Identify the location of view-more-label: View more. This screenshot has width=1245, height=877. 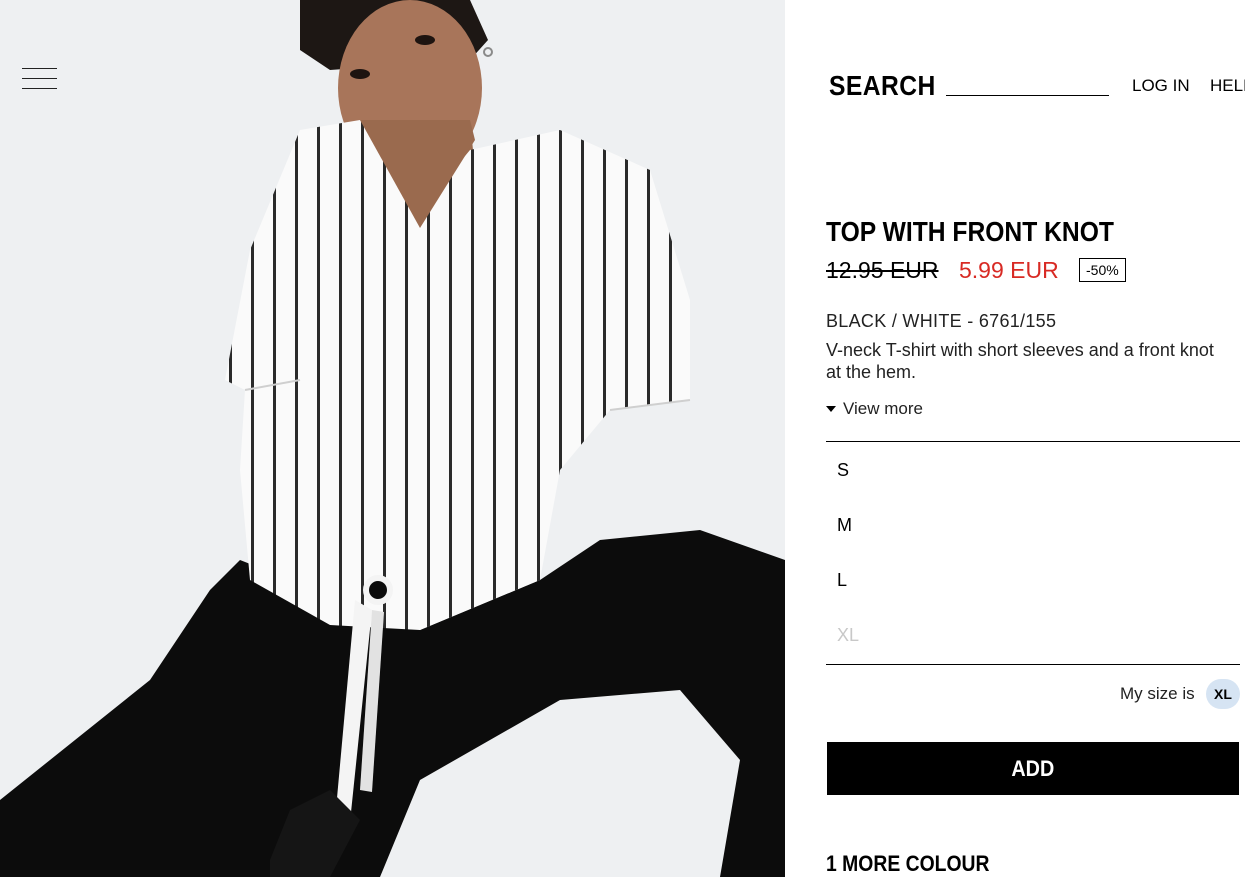
(883, 408).